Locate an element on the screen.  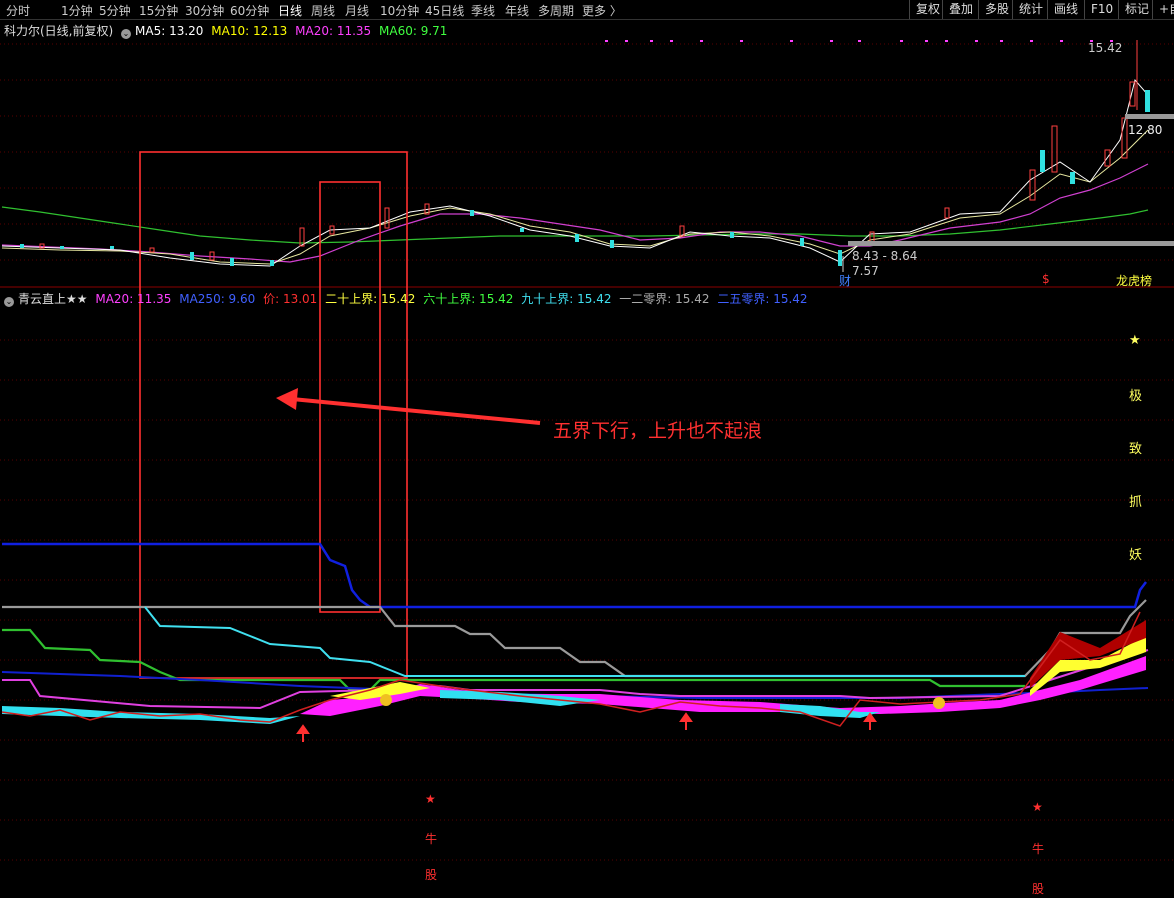
top-dot-markers is located at coordinates (859, 41).